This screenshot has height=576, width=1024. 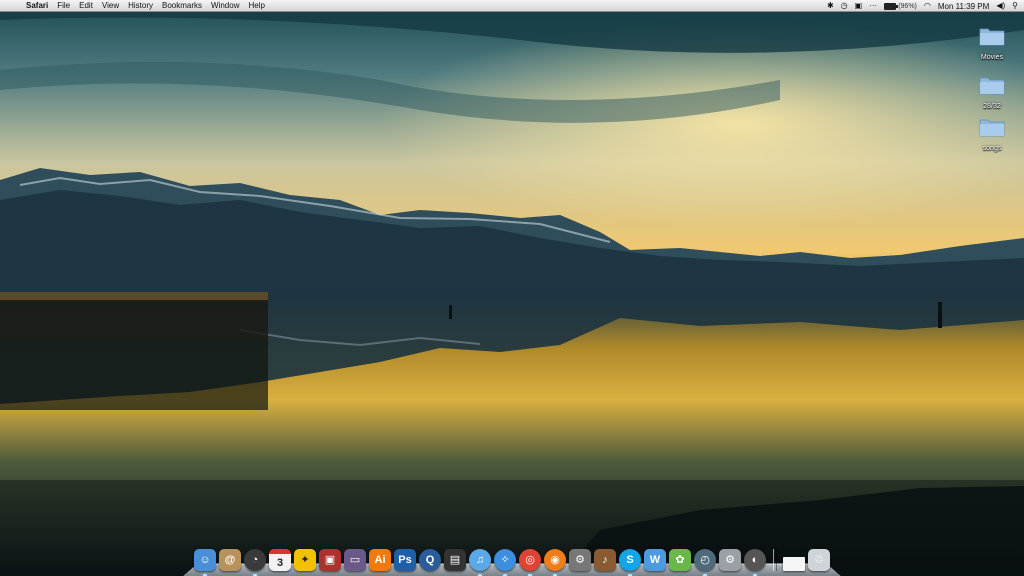 What do you see at coordinates (830, 6) in the screenshot?
I see `bluetooth-icon: ✱` at bounding box center [830, 6].